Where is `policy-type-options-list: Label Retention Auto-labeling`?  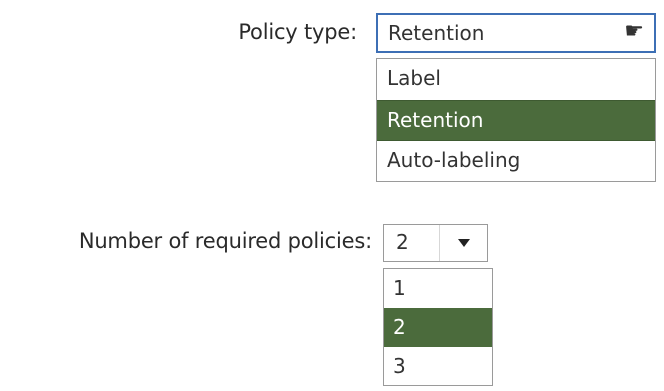
policy-type-options-list: Label Retention Auto-labeling is located at coordinates (516, 120).